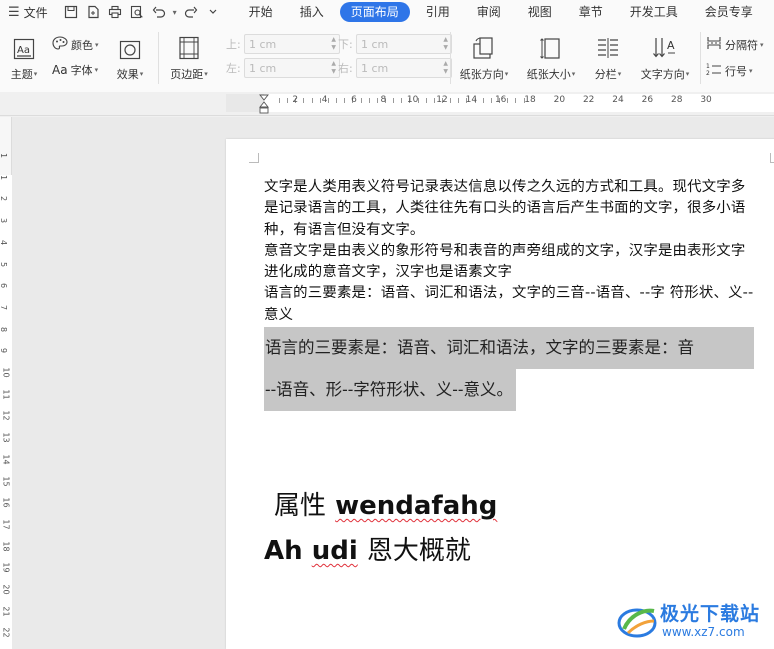  I want to click on margin-right-field: 1 cm ▲ ▼, so click(404, 68).